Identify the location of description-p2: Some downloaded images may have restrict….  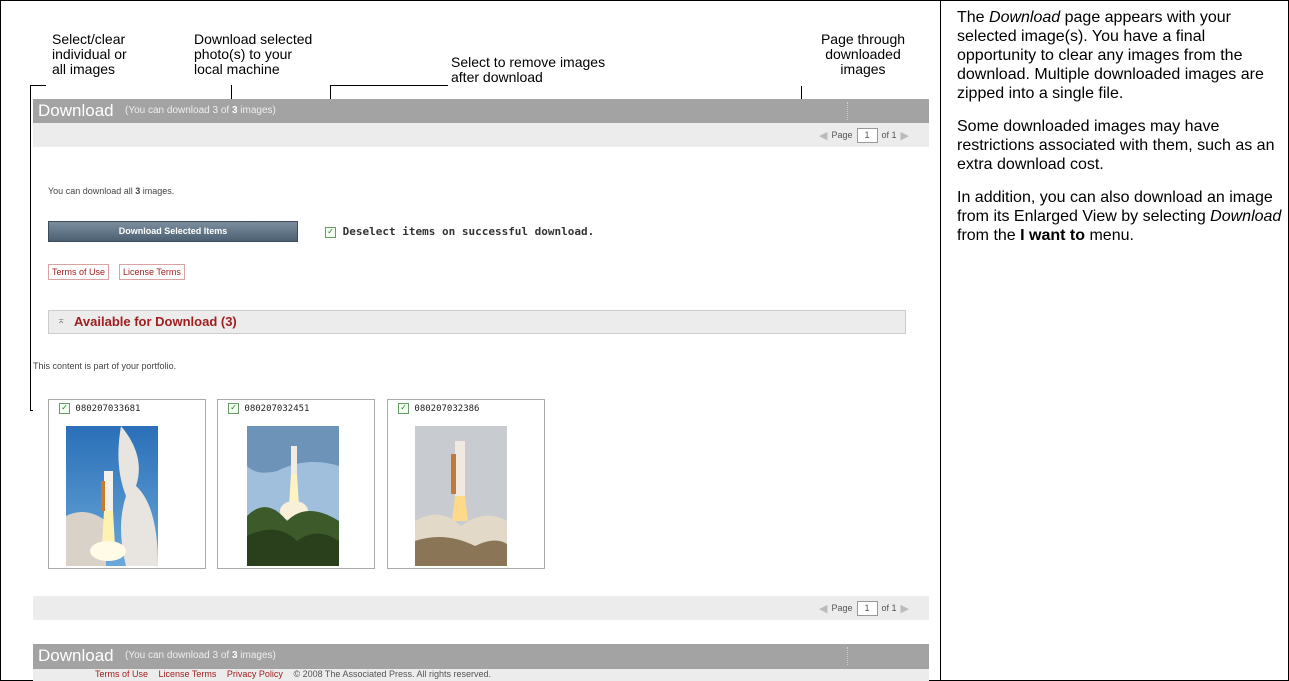
(1116, 145).